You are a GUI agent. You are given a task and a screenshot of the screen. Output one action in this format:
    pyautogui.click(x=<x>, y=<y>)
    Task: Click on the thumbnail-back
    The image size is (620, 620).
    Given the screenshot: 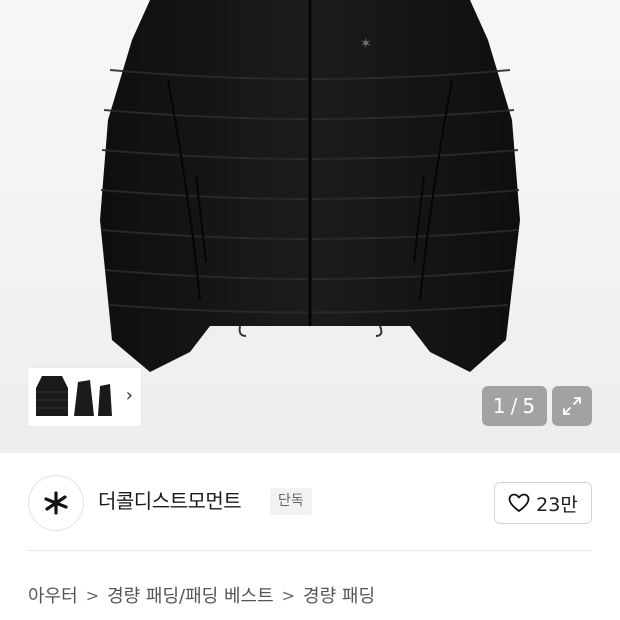 What is the action you would take?
    pyautogui.click(x=105, y=397)
    